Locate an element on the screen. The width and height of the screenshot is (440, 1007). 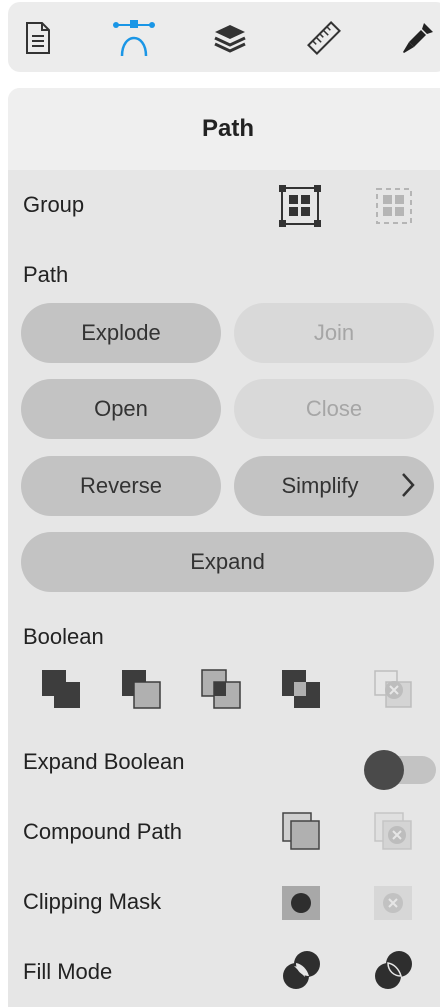
boolean-intersect-button is located at coordinates (221, 689).